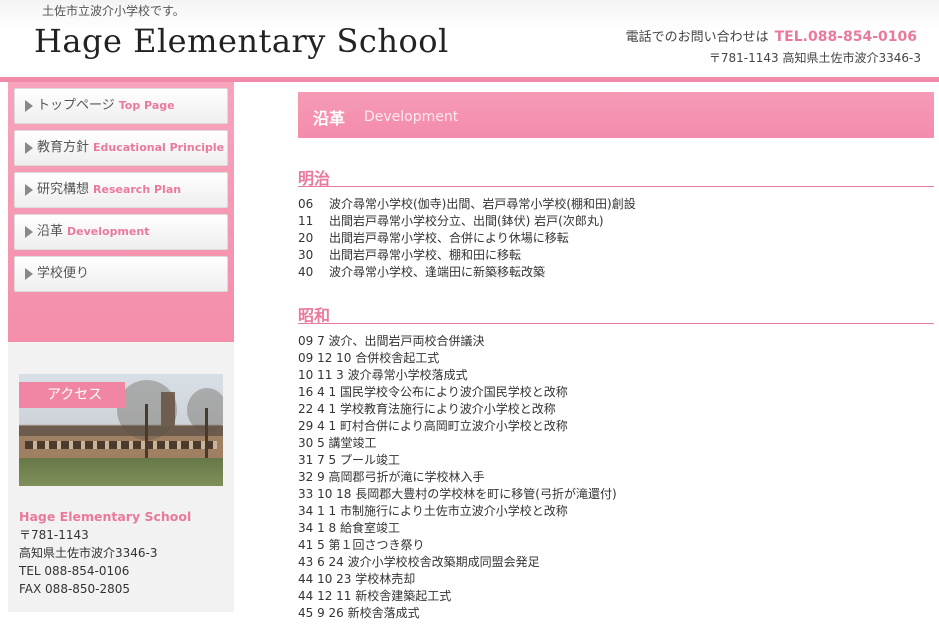  What do you see at coordinates (457, 443) in the screenshot?
I see `list-item: 30 5 講堂竣工` at bounding box center [457, 443].